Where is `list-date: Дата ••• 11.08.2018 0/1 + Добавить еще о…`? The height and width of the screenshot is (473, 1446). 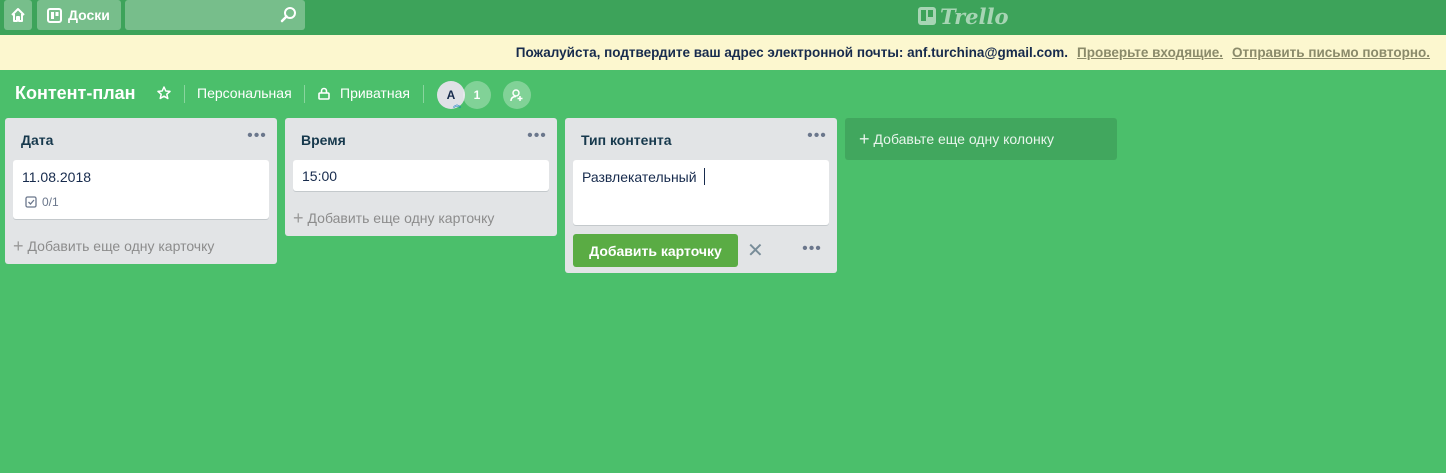 list-date: Дата ••• 11.08.2018 0/1 + Добавить еще о… is located at coordinates (141, 191).